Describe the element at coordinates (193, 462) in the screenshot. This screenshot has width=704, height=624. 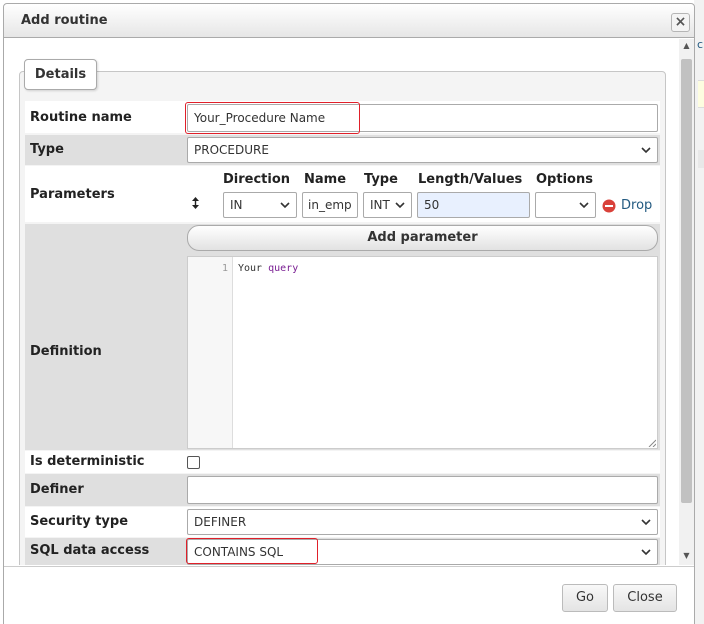
I see `deterministic-checkbox` at that location.